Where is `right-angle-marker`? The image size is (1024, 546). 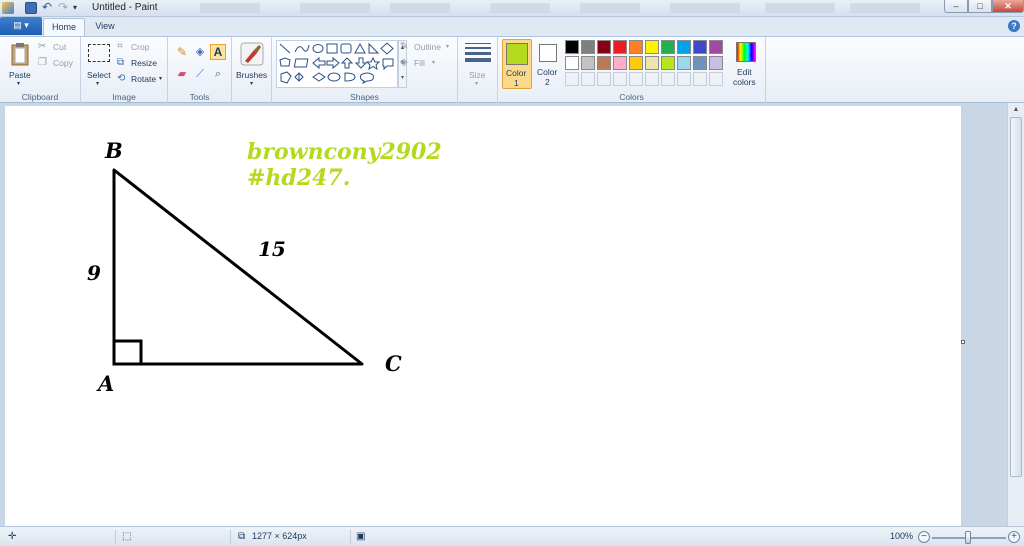 right-angle-marker is located at coordinates (127, 352).